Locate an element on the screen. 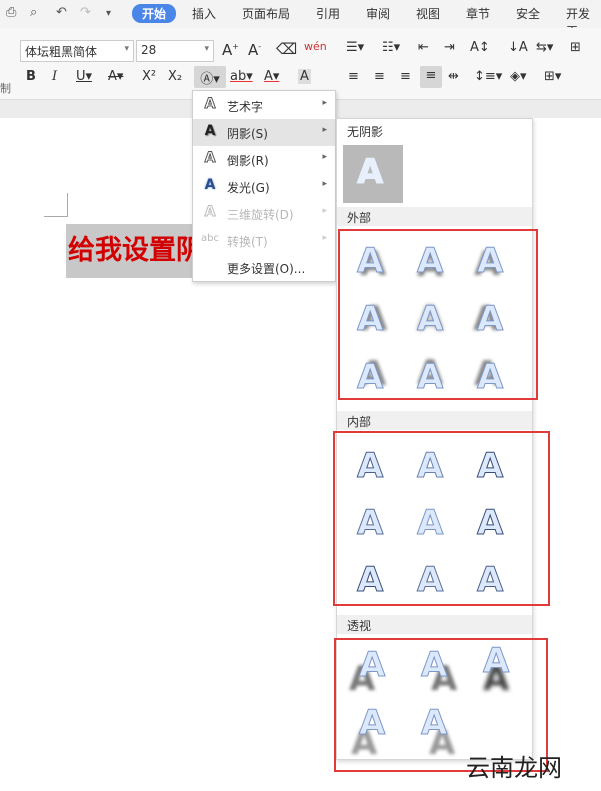 The width and height of the screenshot is (601, 791). font-name-value: 体坛粗黑简体 is located at coordinates (61, 52).